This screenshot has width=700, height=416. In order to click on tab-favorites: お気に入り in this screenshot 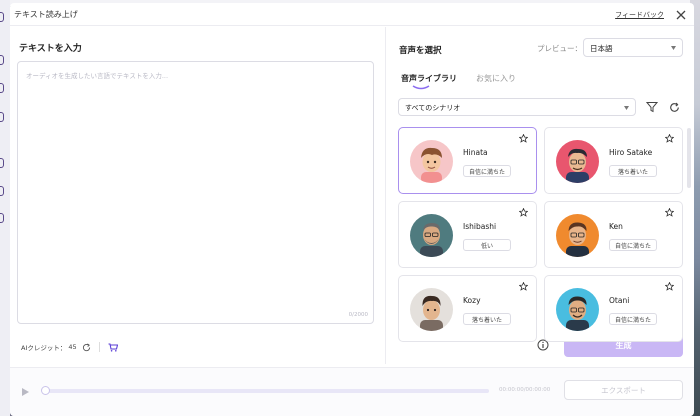, I will do `click(496, 78)`.